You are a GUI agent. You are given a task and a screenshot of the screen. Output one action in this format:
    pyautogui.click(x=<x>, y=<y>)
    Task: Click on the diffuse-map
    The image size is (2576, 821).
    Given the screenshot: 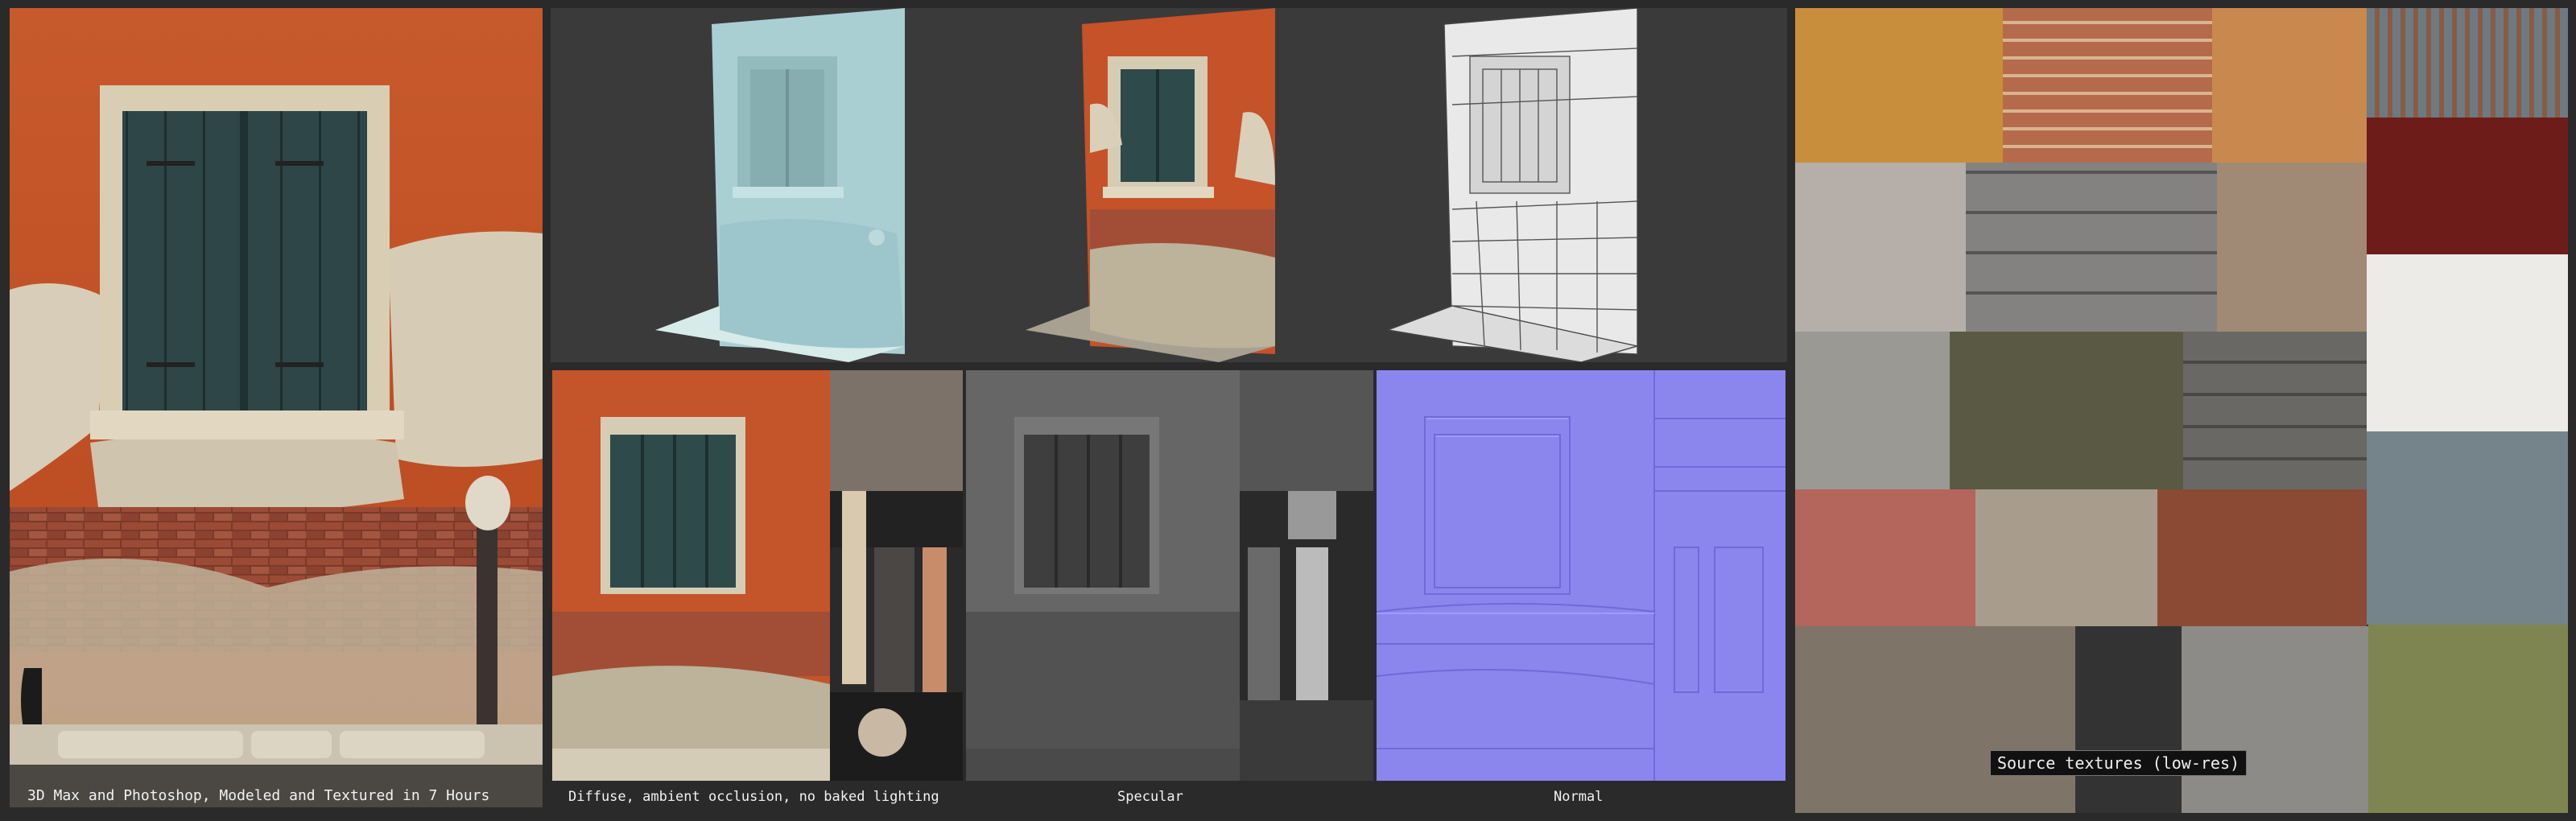 What is the action you would take?
    pyautogui.click(x=757, y=575)
    